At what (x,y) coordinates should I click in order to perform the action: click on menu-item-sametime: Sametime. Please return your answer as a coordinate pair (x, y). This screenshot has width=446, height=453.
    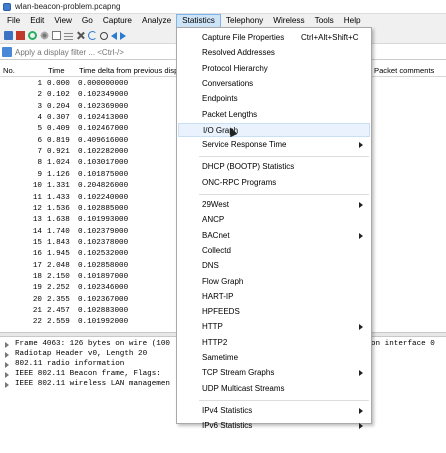
    Looking at the image, I should click on (274, 358).